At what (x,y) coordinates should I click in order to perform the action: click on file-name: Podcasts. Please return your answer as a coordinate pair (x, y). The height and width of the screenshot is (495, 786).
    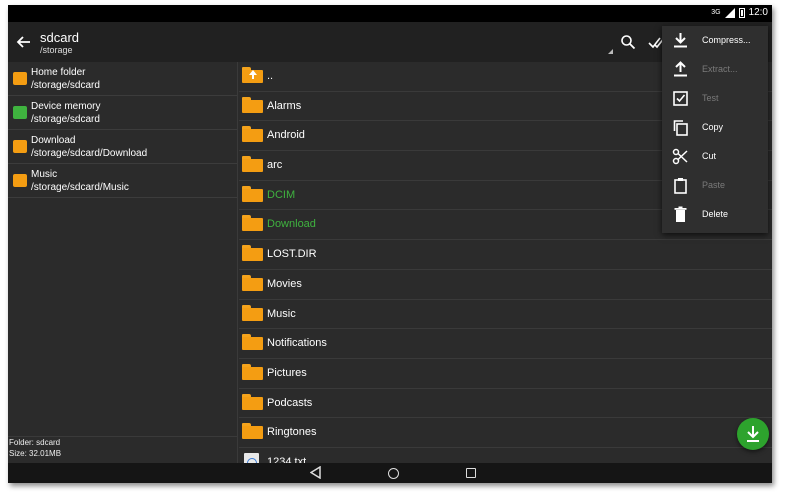
    Looking at the image, I should click on (290, 402).